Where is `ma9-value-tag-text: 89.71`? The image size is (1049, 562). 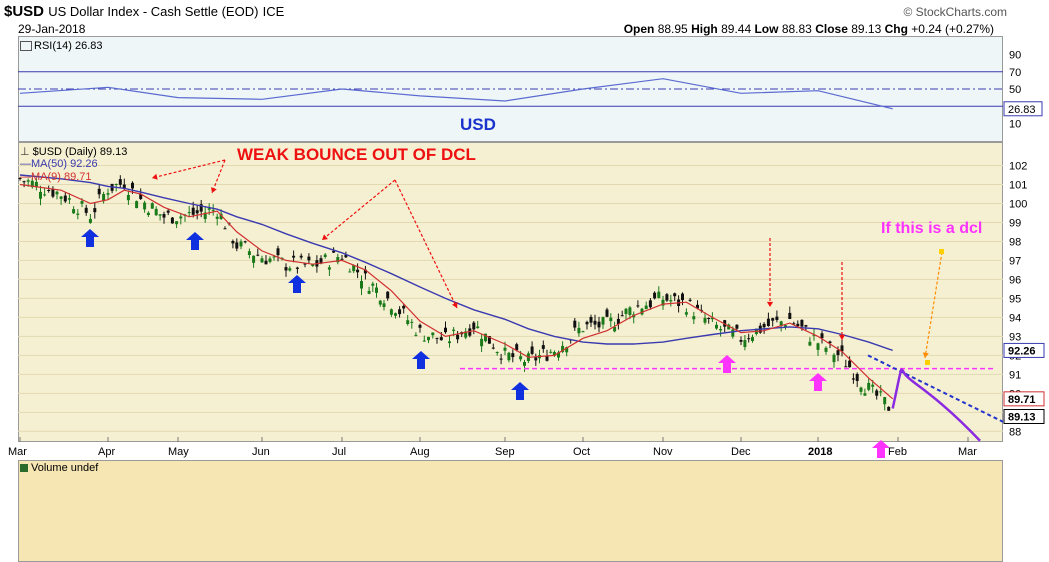
ma9-value-tag-text: 89.71 is located at coordinates (1022, 400).